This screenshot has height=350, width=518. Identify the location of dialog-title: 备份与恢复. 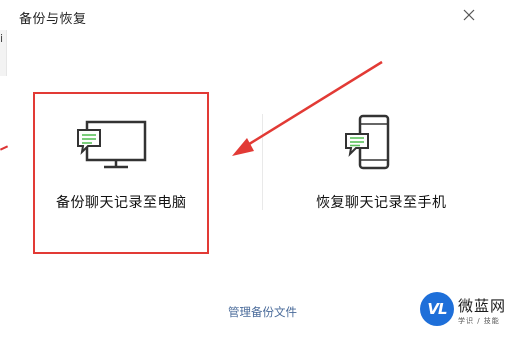
(53, 19).